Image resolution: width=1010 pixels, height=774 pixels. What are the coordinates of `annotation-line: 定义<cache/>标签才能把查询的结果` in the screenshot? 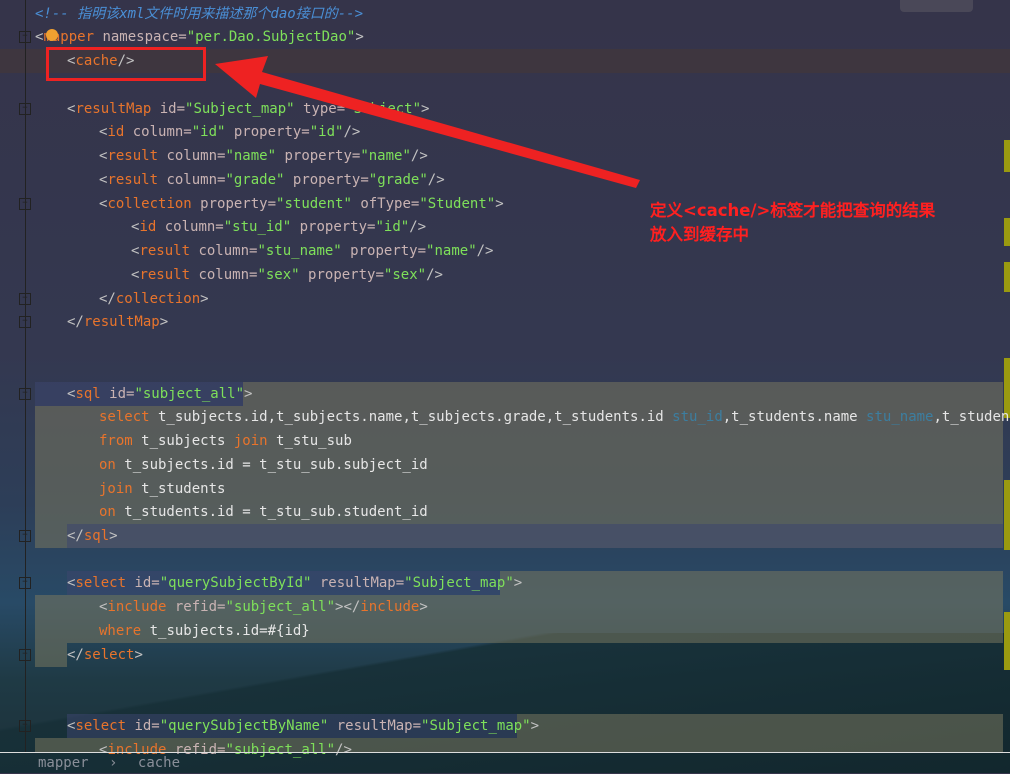 It's located at (793, 210).